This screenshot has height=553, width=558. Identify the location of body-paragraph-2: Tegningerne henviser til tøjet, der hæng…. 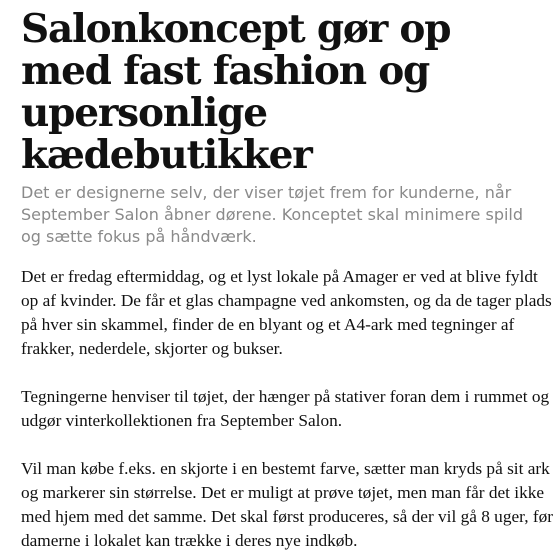
(285, 408).